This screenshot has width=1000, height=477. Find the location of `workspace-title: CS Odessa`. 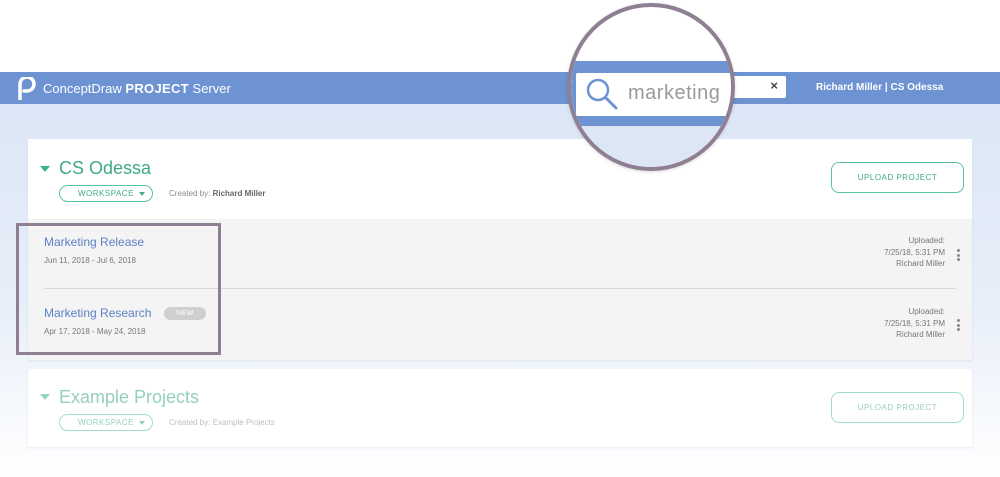

workspace-title: CS Odessa is located at coordinates (105, 168).